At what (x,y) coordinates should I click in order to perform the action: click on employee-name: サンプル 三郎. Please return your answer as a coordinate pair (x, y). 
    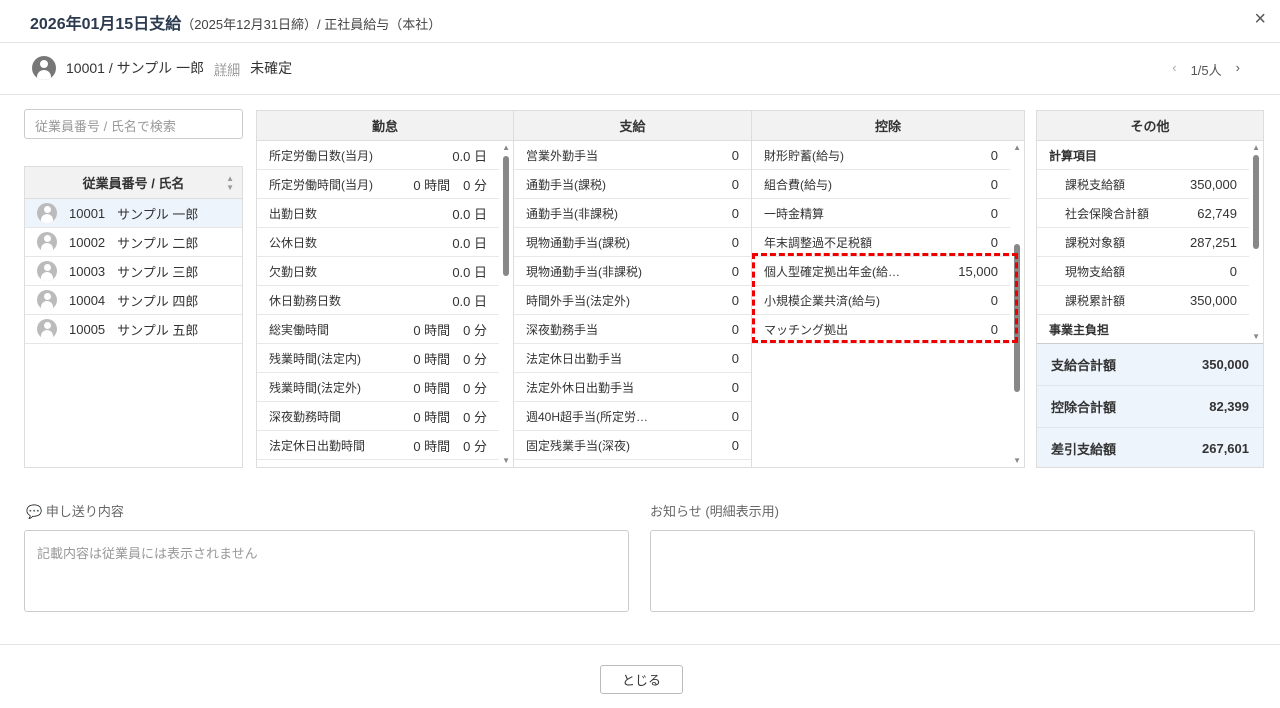
    Looking at the image, I should click on (158, 272).